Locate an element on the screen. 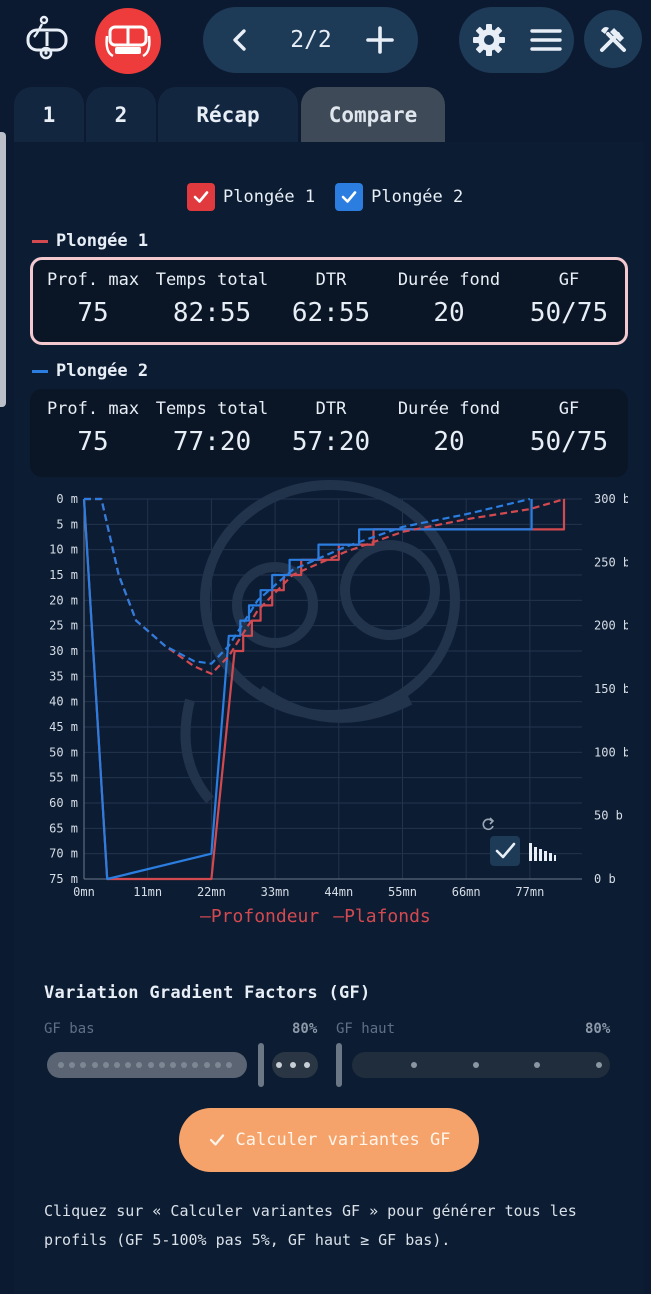  side-drawer-handle is located at coordinates (3, 269).